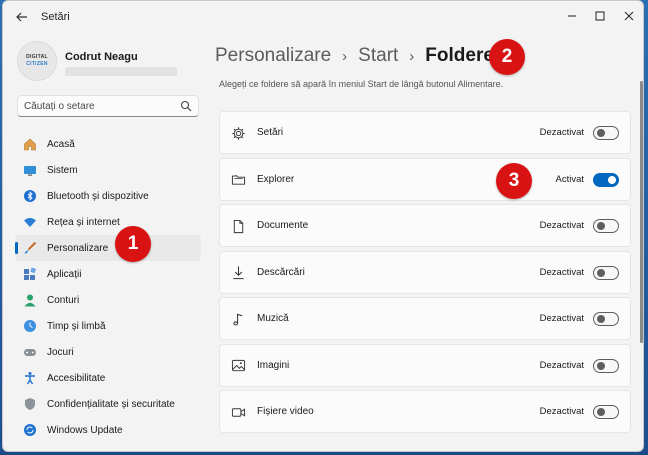 The width and height of the screenshot is (648, 455). What do you see at coordinates (238, 180) in the screenshot?
I see `folder-icon` at bounding box center [238, 180].